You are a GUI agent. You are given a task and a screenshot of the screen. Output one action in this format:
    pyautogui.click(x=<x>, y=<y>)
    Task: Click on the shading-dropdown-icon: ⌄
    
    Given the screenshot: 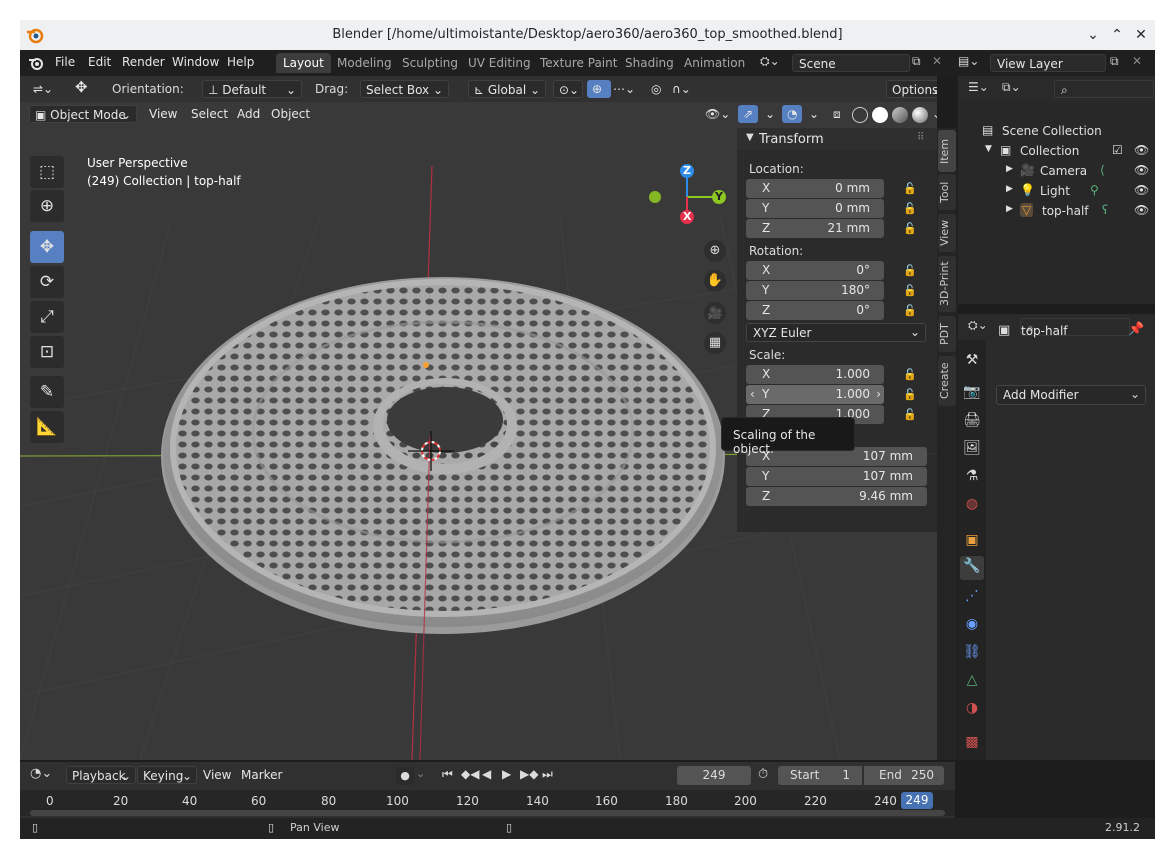 What is the action you would take?
    pyautogui.click(x=932, y=114)
    